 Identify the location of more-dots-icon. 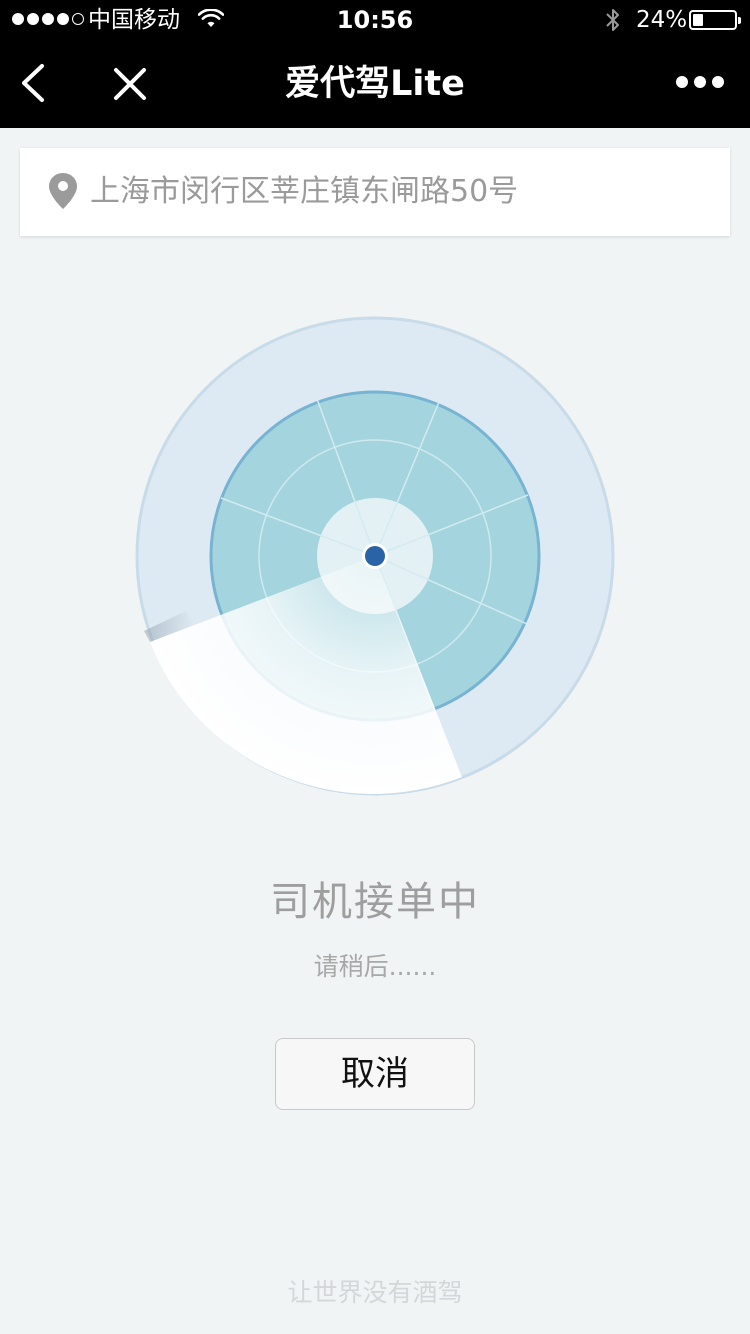
(682, 82).